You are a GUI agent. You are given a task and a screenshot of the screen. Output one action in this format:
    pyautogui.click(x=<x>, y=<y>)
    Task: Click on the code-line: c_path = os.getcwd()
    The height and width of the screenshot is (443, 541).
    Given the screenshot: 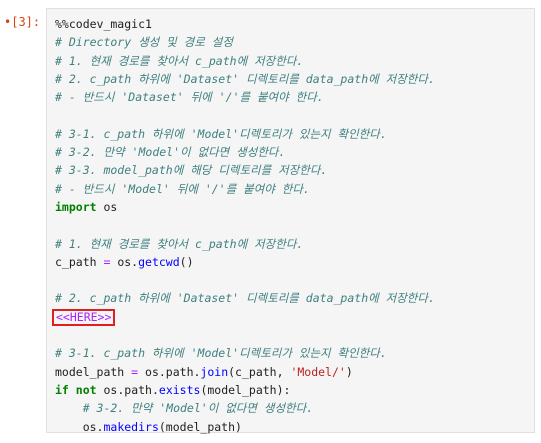 What is the action you would take?
    pyautogui.click(x=292, y=262)
    